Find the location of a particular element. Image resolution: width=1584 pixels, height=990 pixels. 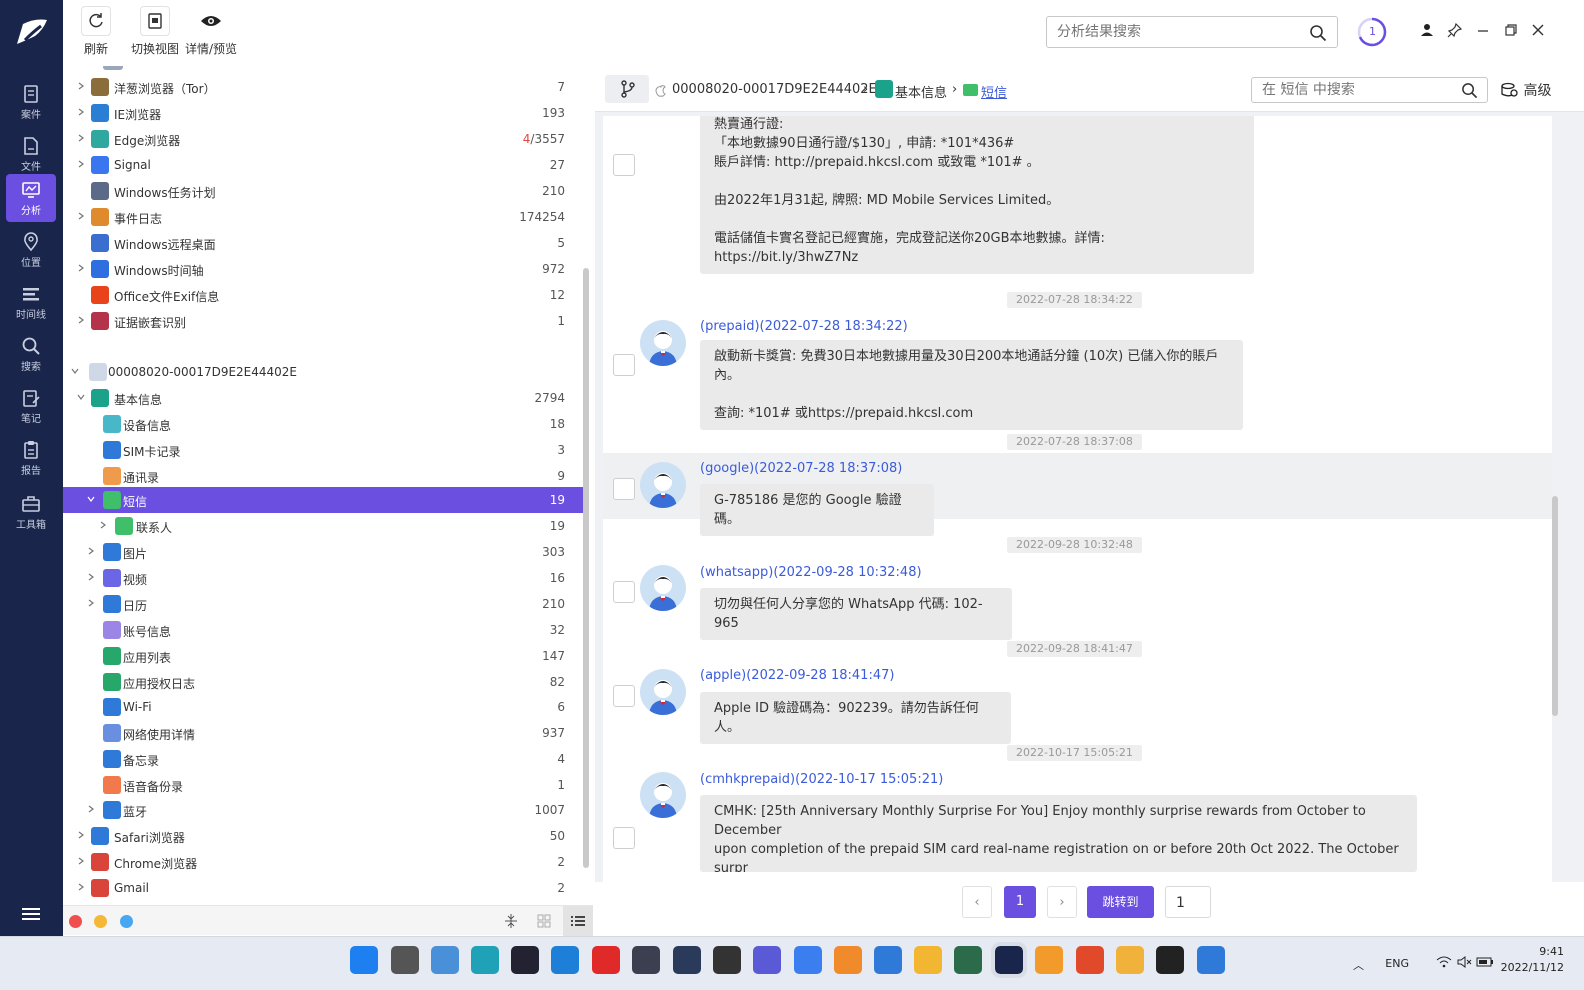

tree-row: 语音备份录 1 is located at coordinates (323, 785).